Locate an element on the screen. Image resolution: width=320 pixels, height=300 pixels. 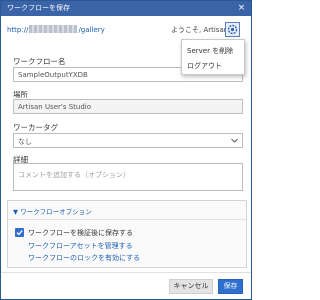
welcome-text: ようこそ, Artisan is located at coordinates (200, 30).